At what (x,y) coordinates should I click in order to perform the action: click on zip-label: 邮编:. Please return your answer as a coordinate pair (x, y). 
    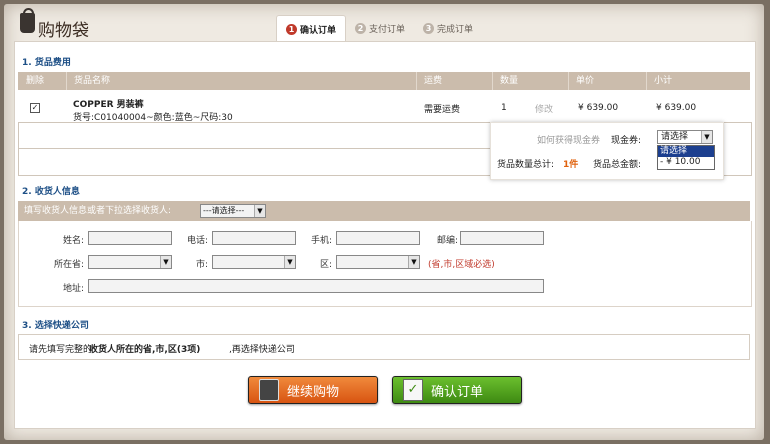
    Looking at the image, I should click on (447, 241).